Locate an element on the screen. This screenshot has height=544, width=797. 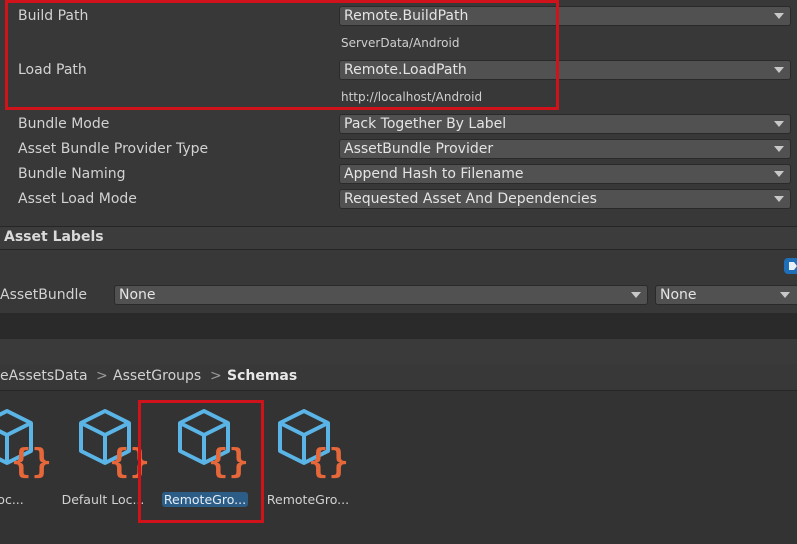
preview-bar is located at coordinates (398, 326).